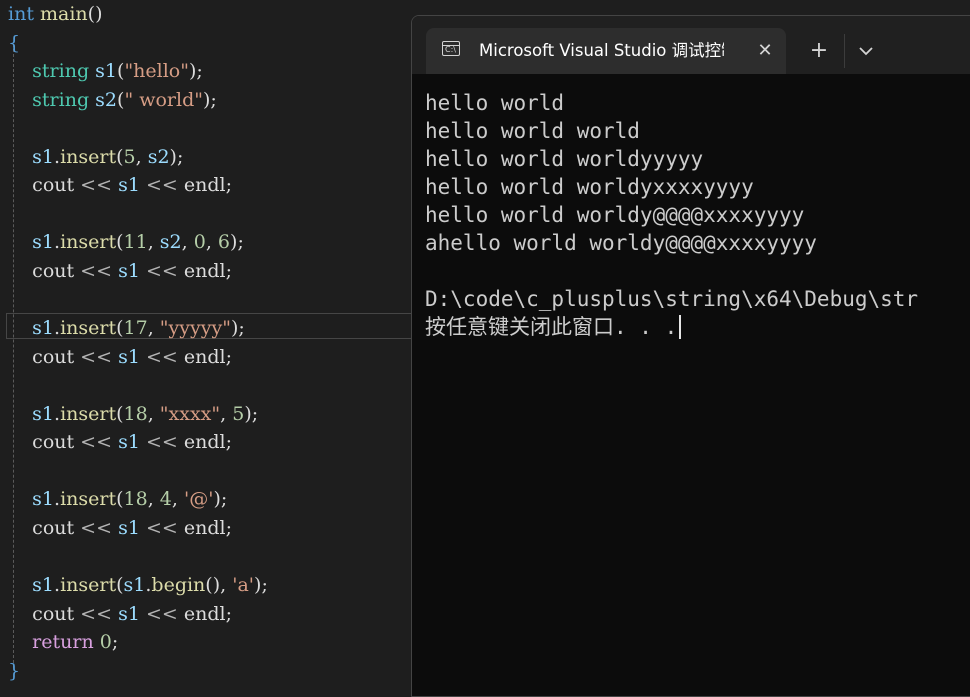  What do you see at coordinates (589, 187) in the screenshot?
I see `terminal-output-line: hello world worldyxxxxyyyy` at bounding box center [589, 187].